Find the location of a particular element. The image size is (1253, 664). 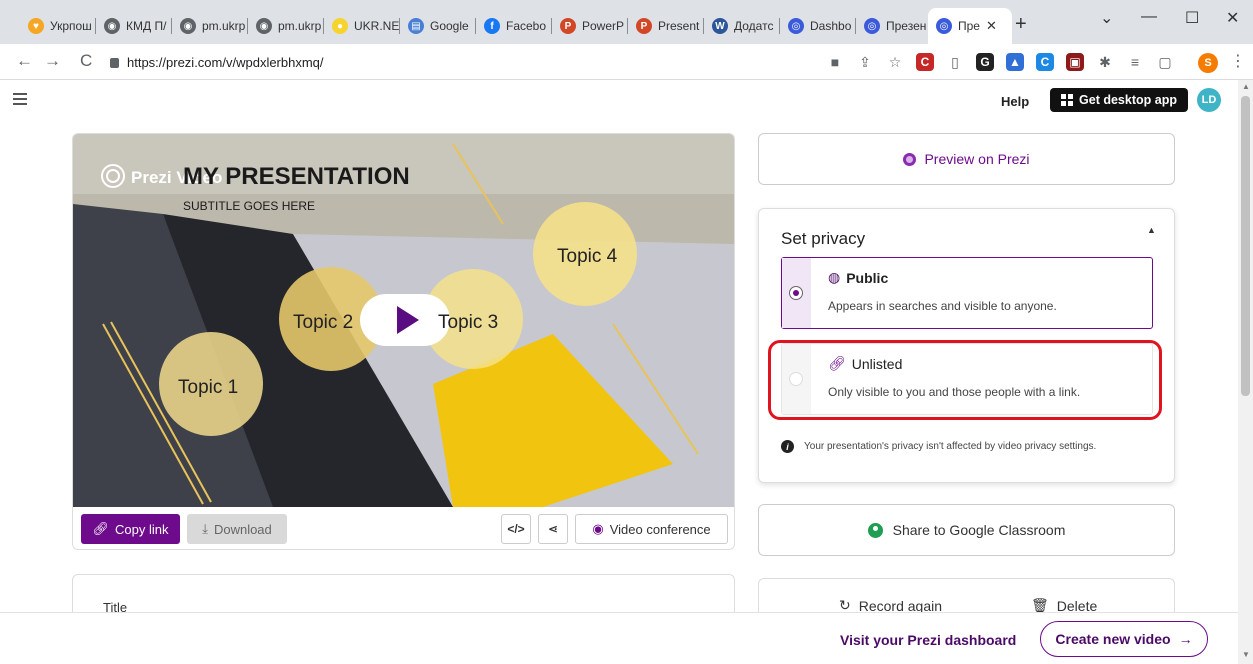

reading-list-icon: ≡ is located at coordinates (1135, 62).